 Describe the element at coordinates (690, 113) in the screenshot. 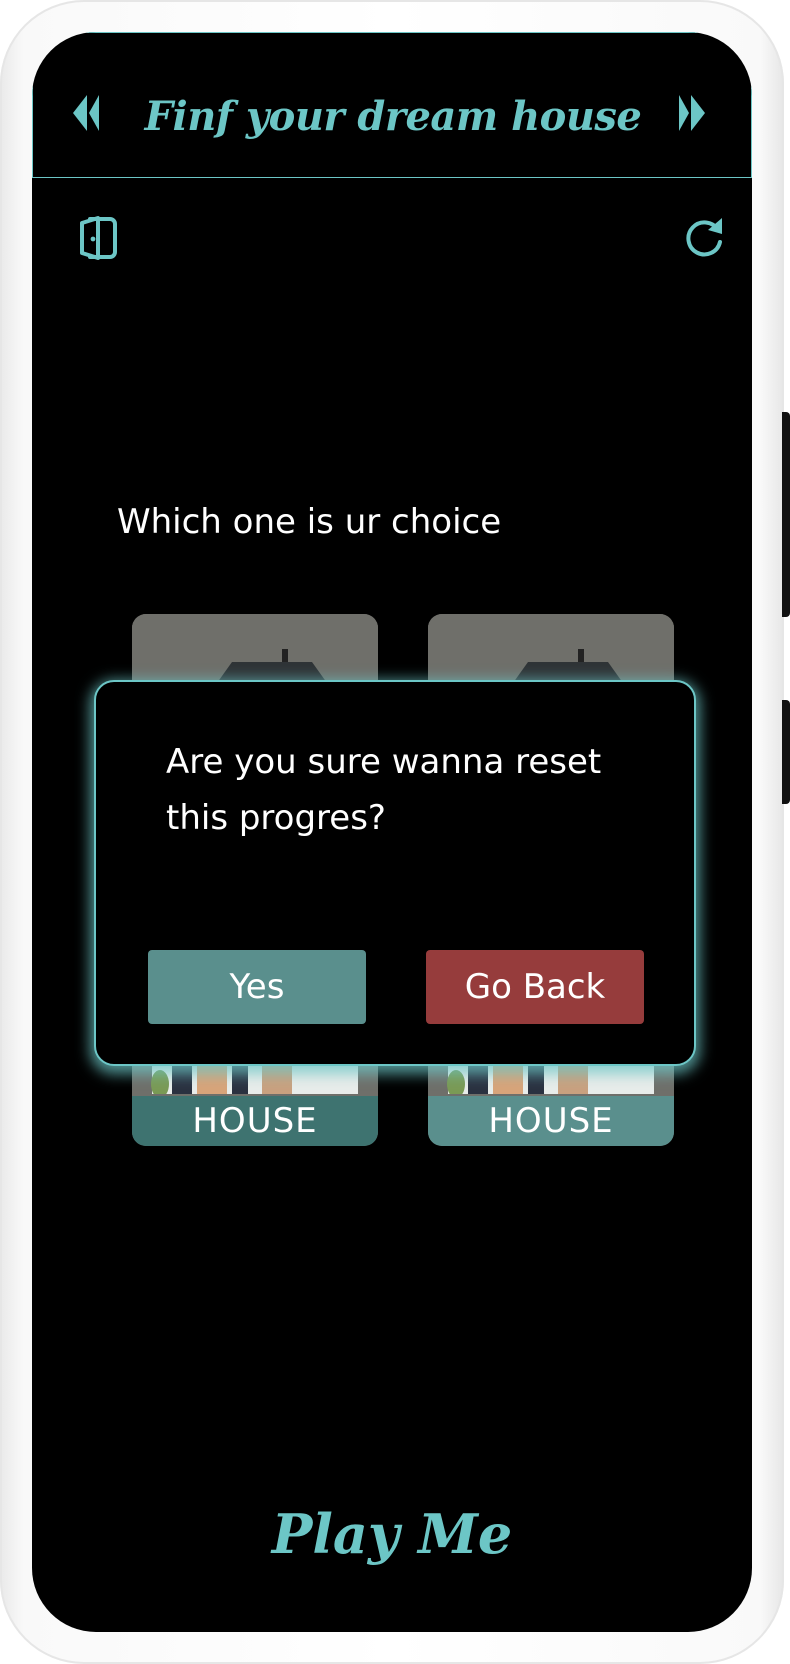

I see `double-chevron-right-icon` at that location.